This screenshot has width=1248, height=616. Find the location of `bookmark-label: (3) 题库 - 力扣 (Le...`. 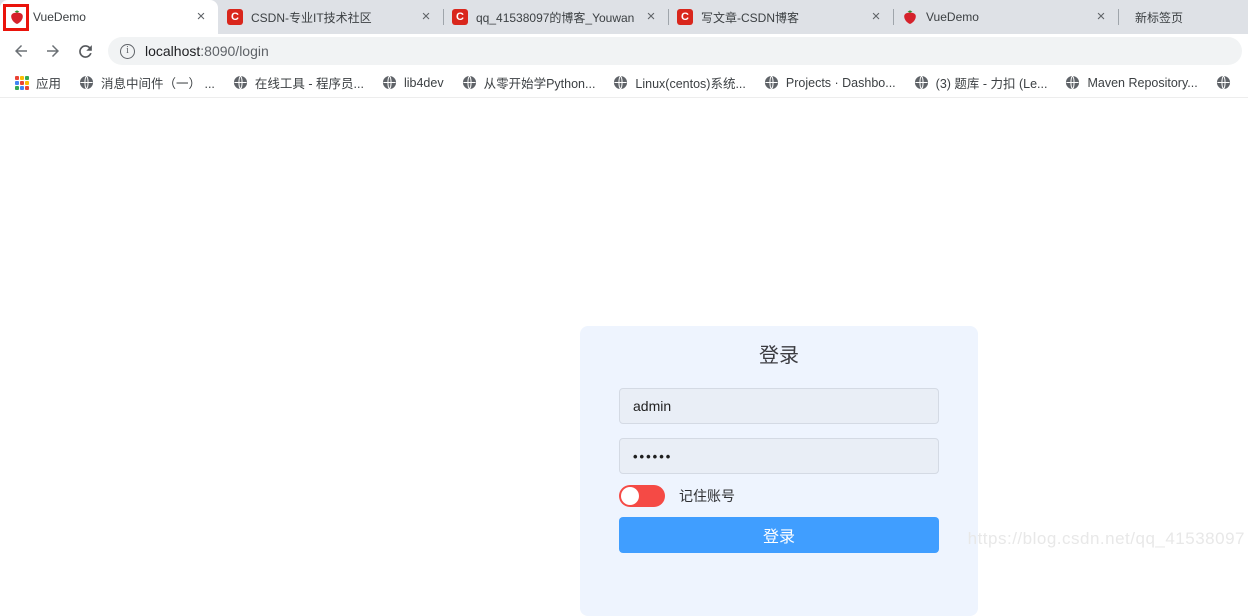

bookmark-label: (3) 题库 - 力扣 (Le... is located at coordinates (991, 84).